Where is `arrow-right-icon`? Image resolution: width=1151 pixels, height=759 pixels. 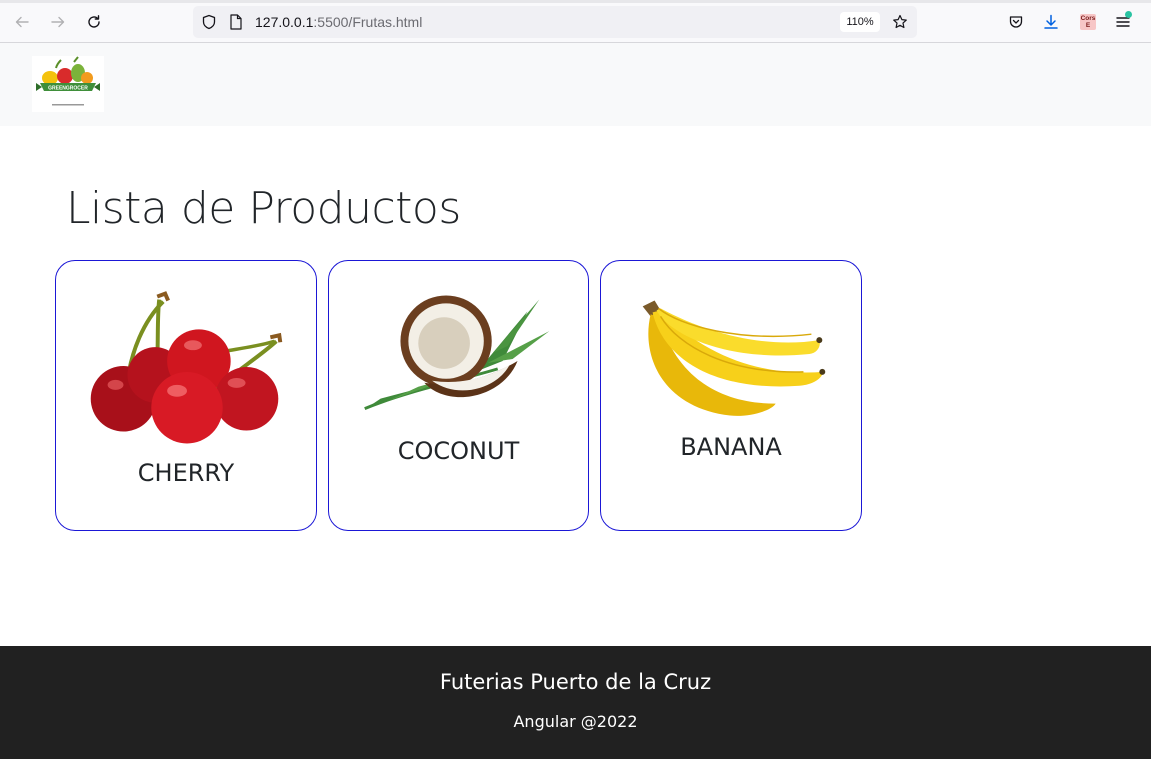 arrow-right-icon is located at coordinates (58, 22).